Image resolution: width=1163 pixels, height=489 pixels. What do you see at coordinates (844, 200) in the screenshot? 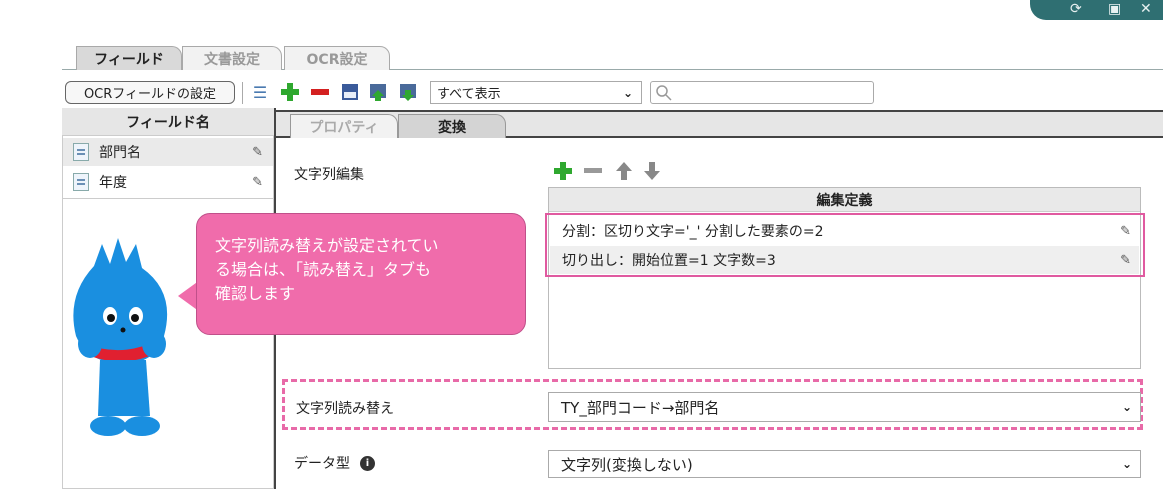
I see `edit-definition-header: 編集定義` at bounding box center [844, 200].